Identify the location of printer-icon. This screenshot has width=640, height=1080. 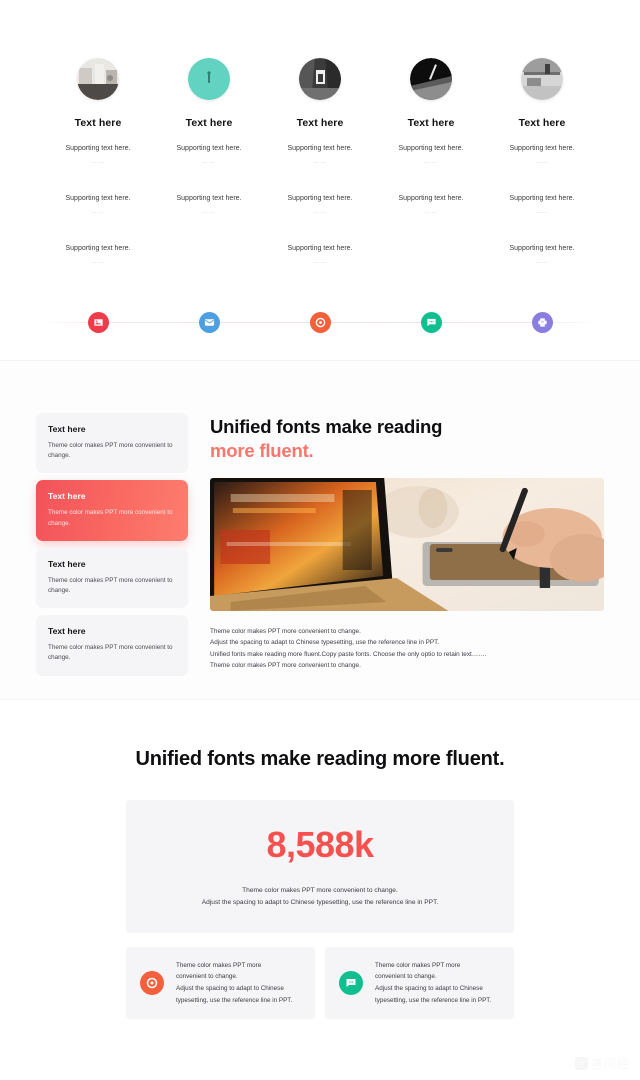
(542, 322).